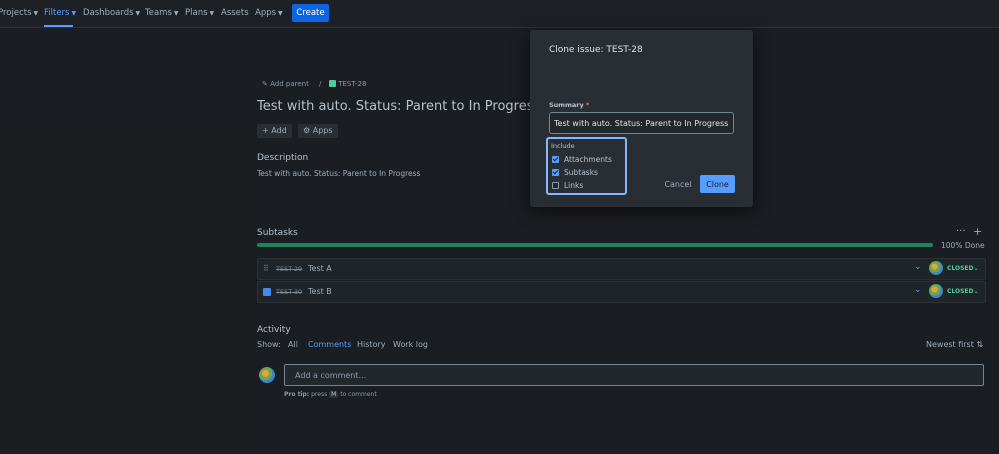  What do you see at coordinates (621, 292) in the screenshot?
I see `subtask-row: TEST-30 Test B ⌄ CLOSED⌄` at bounding box center [621, 292].